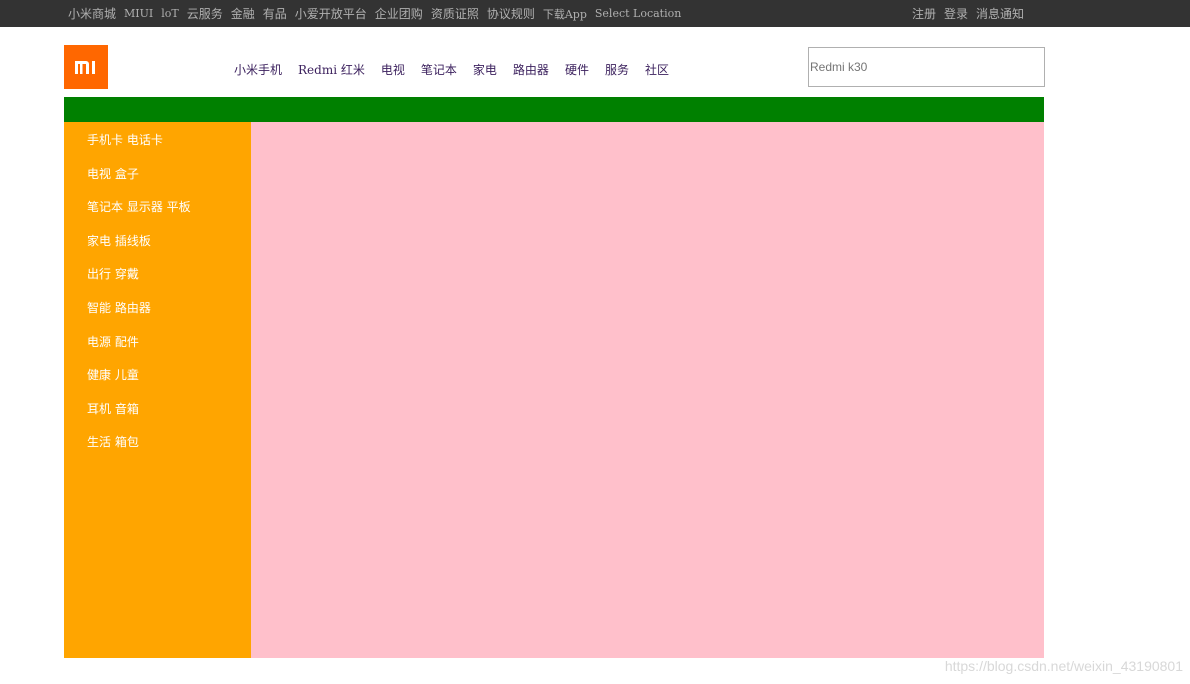 This screenshot has width=1190, height=684. I want to click on sidebar-category-item: 家电 插线板, so click(119, 240).